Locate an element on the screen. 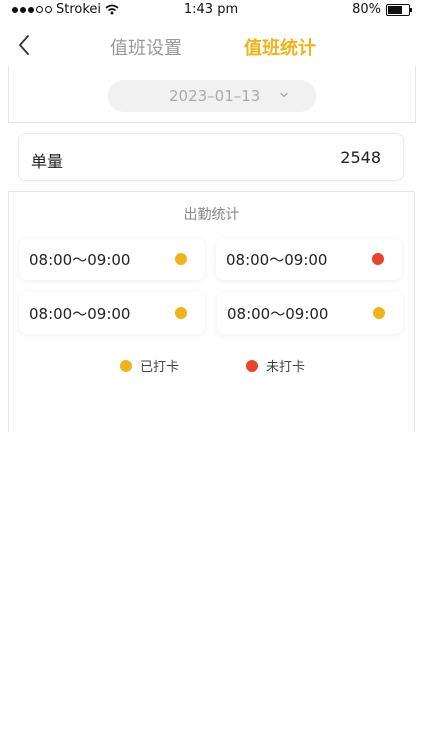 The image size is (422, 750). date-value: 2023–01–13 is located at coordinates (215, 96).